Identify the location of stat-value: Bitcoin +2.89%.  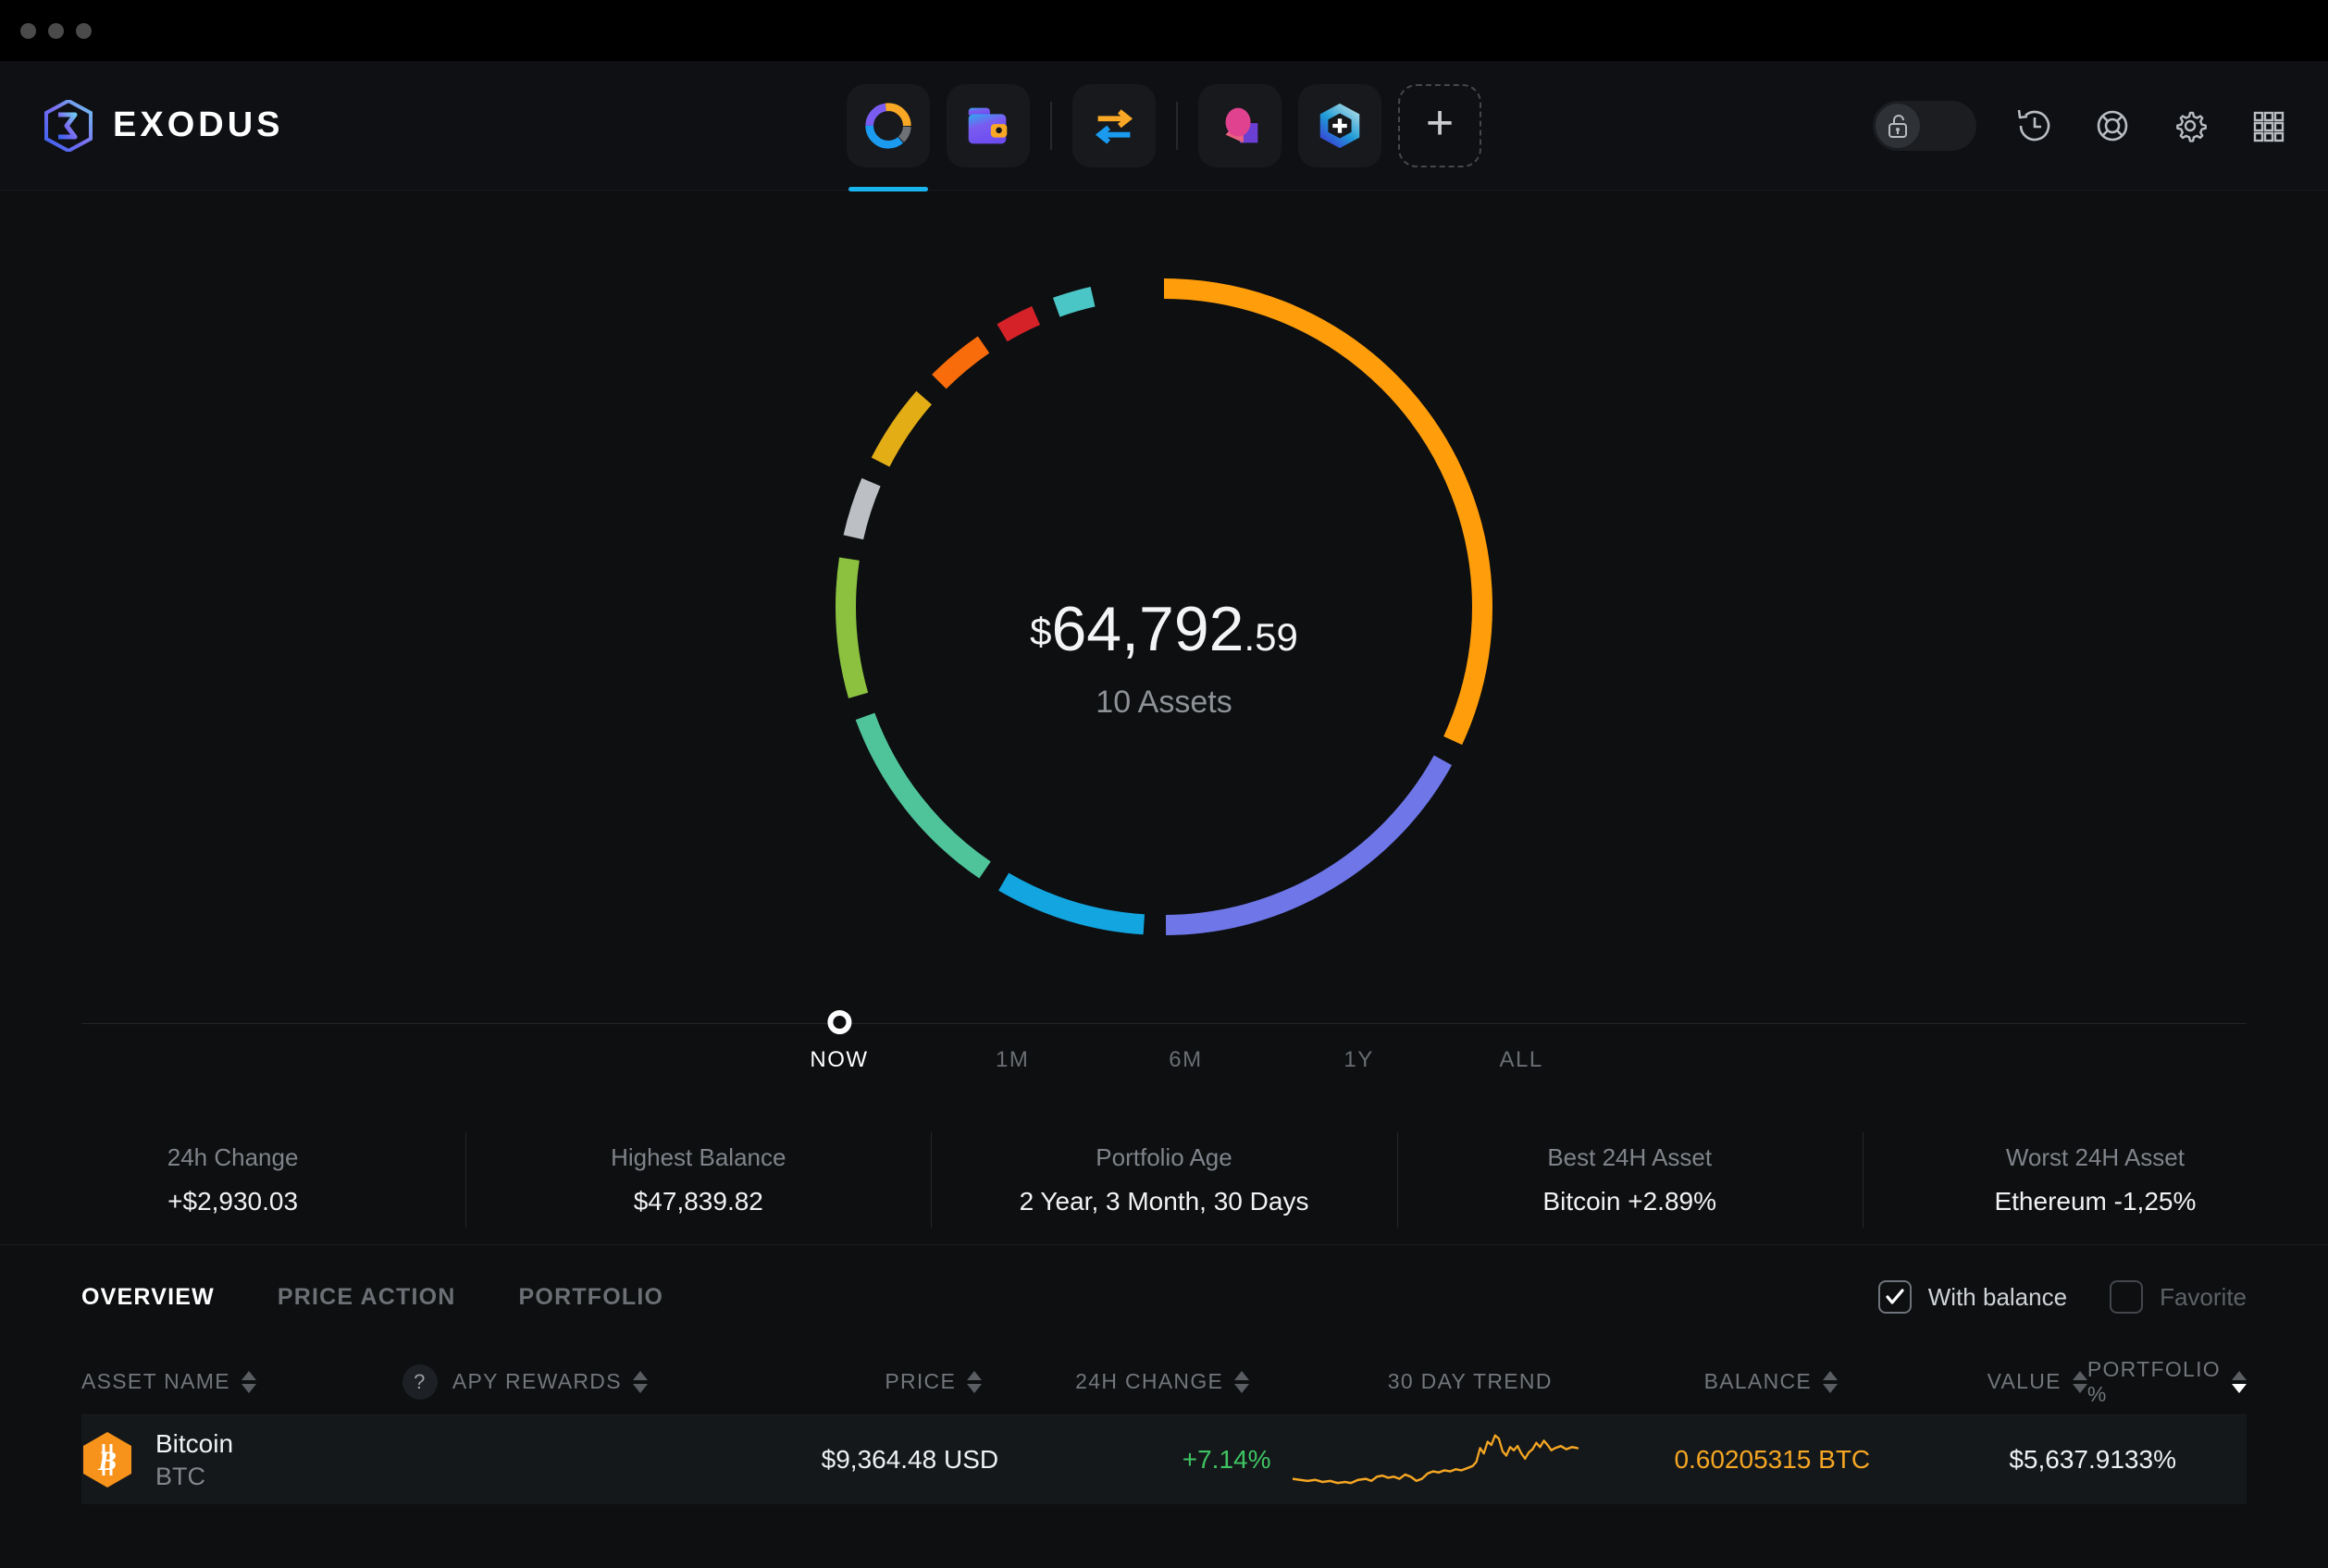
(1629, 1201).